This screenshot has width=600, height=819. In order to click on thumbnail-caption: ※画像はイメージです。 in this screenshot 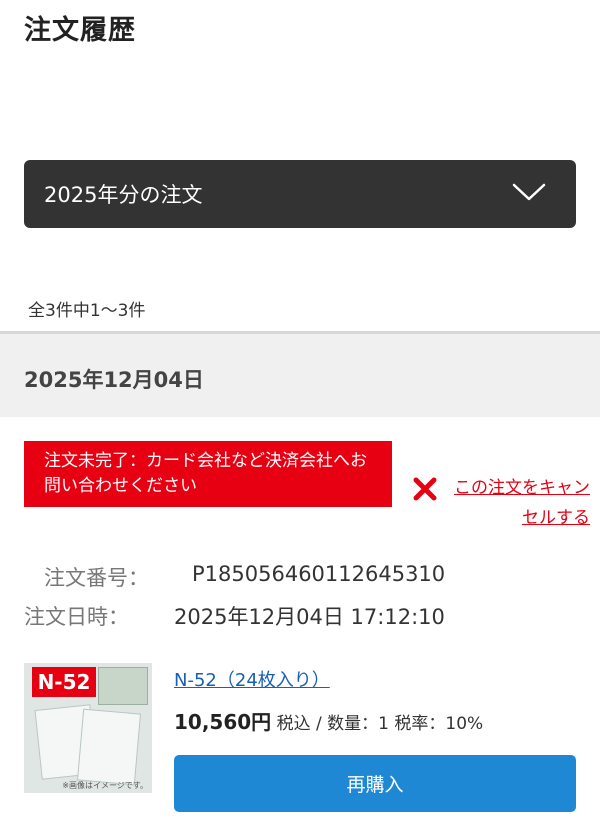, I will do `click(105, 785)`.